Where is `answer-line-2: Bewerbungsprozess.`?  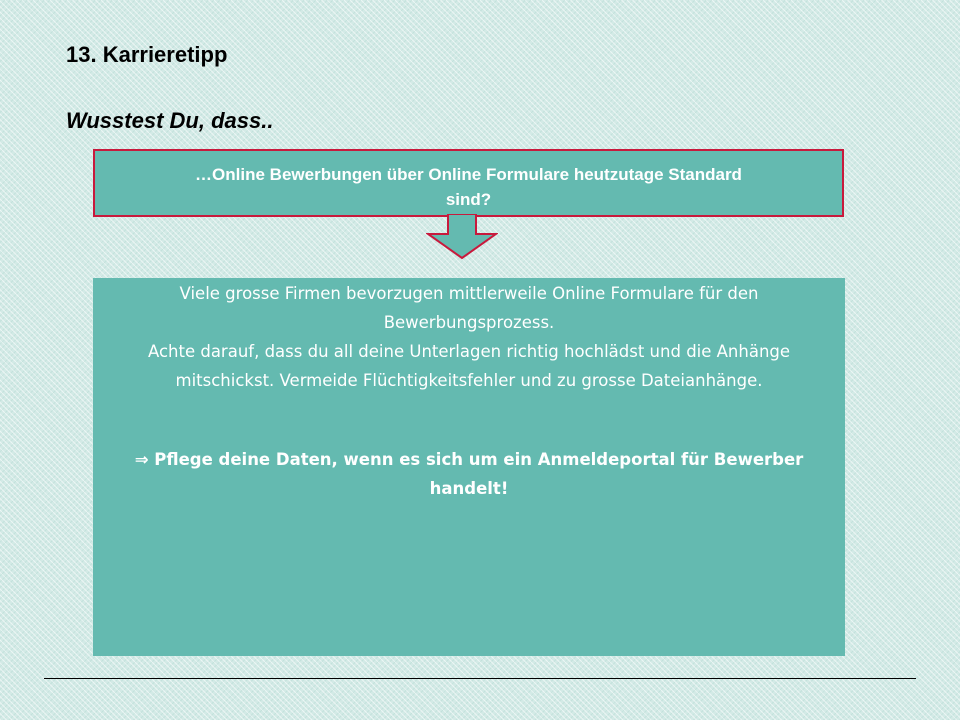
answer-line-2: Bewerbungsprozess. is located at coordinates (469, 322).